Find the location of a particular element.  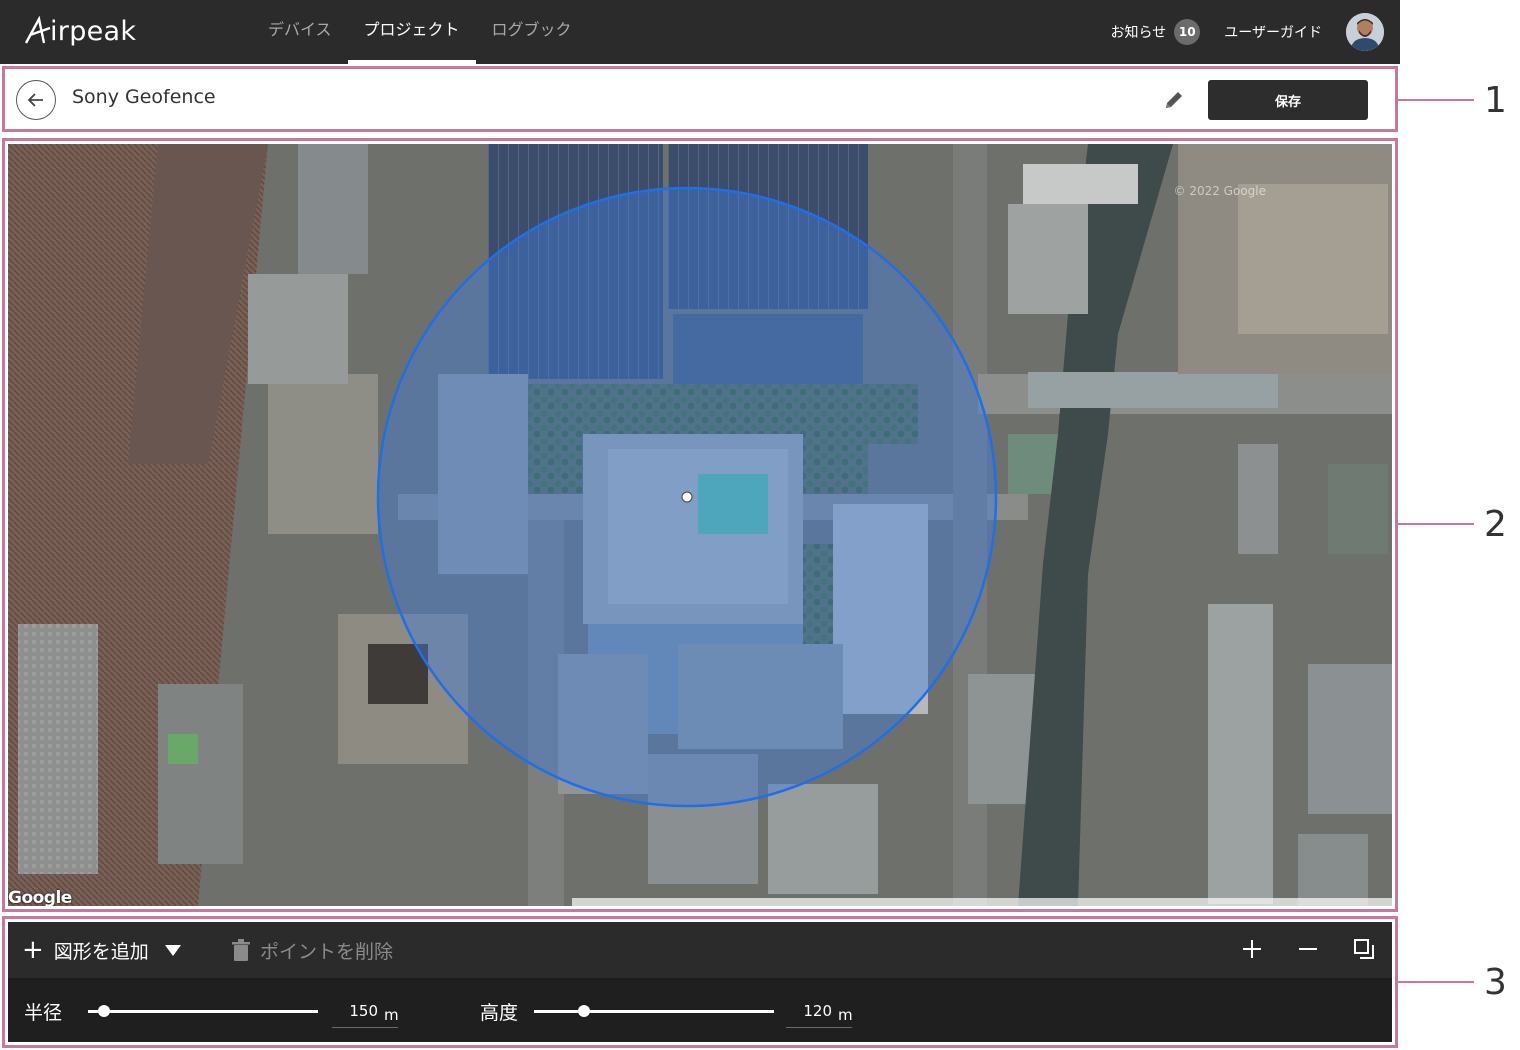

fullscreen-icon is located at coordinates (1364, 949).